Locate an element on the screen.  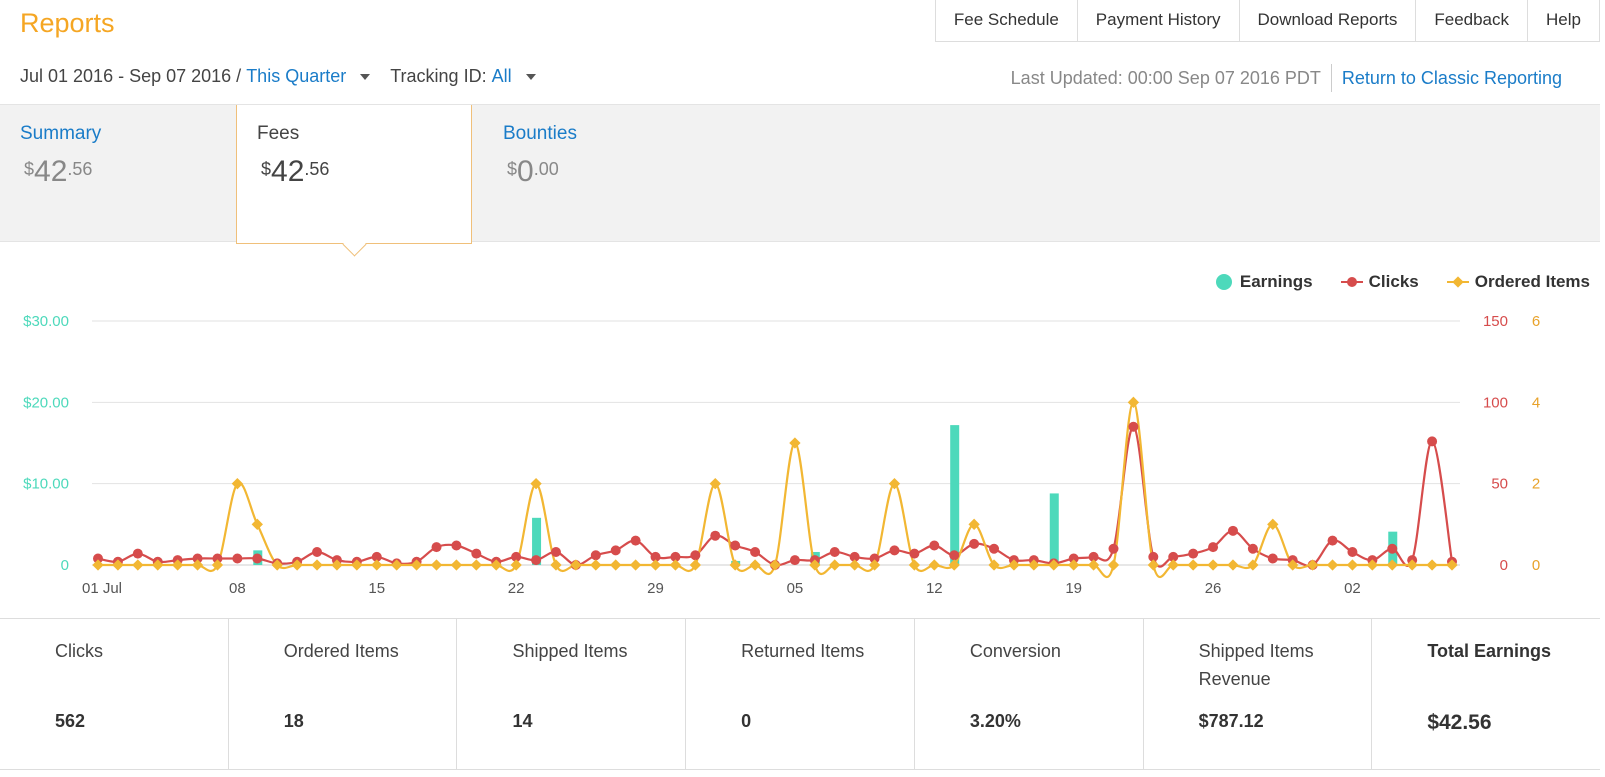
chart-legend: Earnings Clicks Ordered Items is located at coordinates (1389, 282).